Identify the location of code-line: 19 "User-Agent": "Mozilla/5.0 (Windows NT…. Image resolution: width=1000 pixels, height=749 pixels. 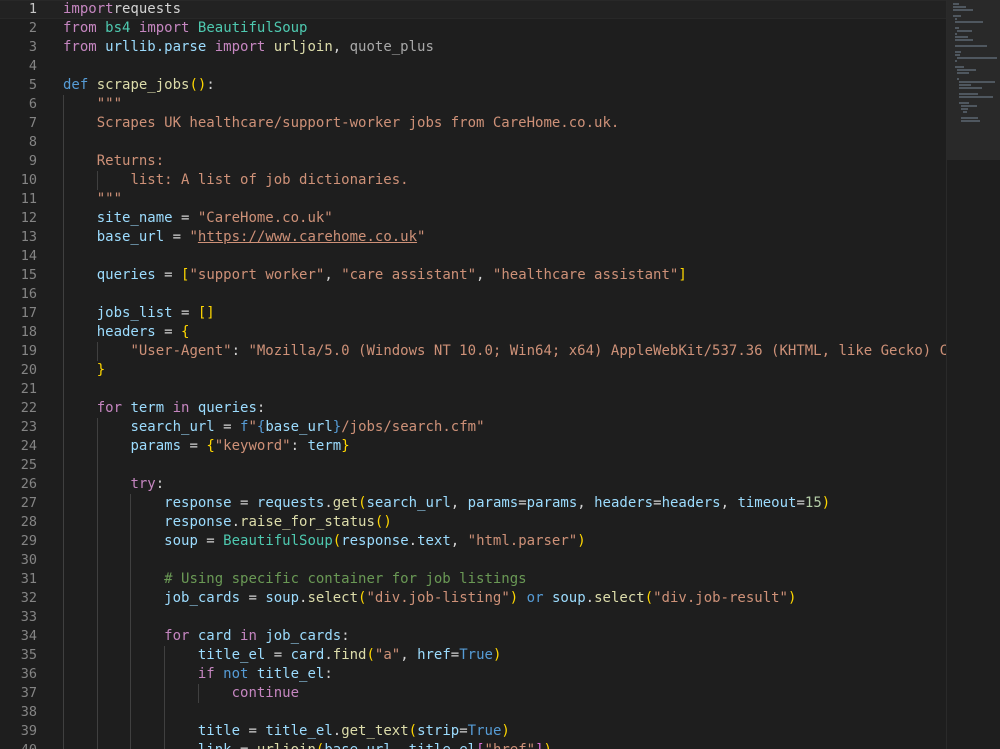
(473, 351).